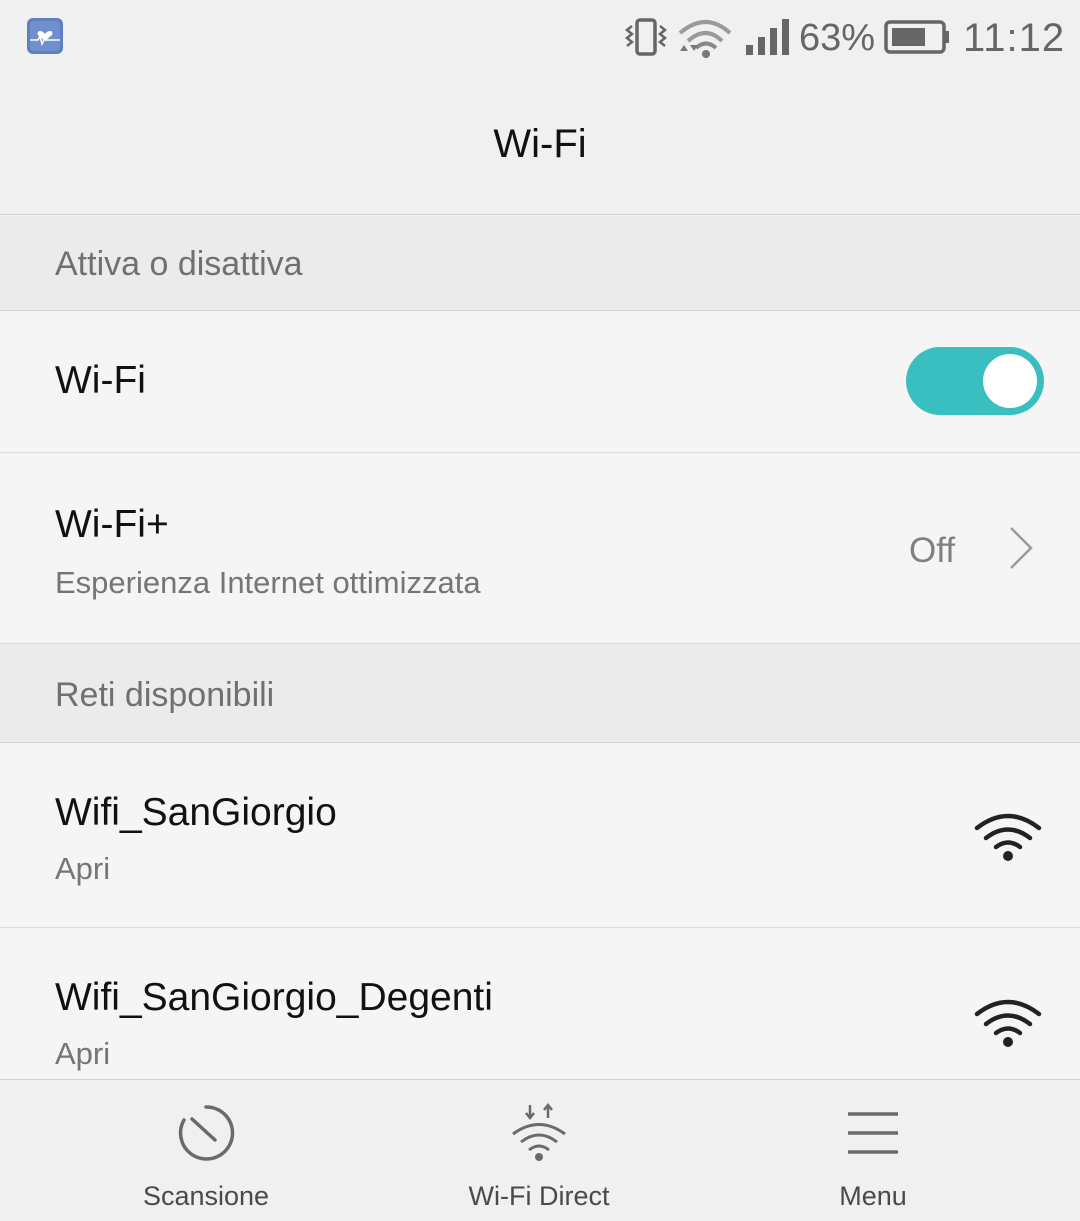 The image size is (1080, 1221). What do you see at coordinates (45, 36) in the screenshot?
I see `health-app-icon` at bounding box center [45, 36].